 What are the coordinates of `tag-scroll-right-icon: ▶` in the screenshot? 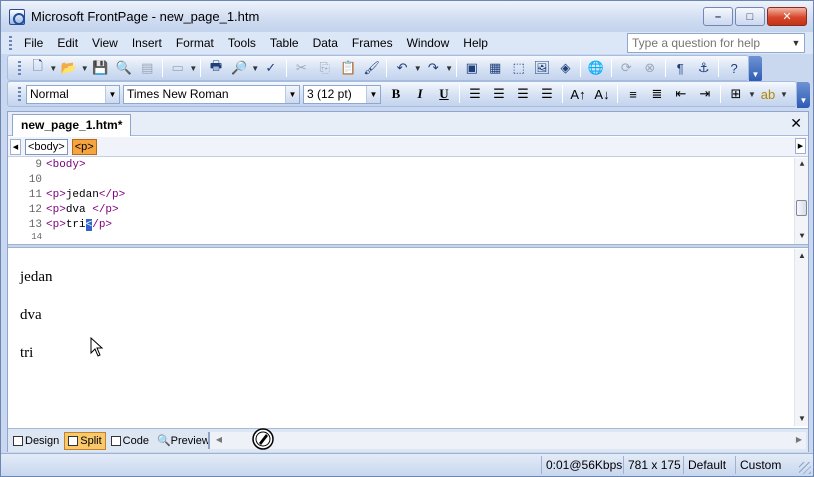 It's located at (800, 146).